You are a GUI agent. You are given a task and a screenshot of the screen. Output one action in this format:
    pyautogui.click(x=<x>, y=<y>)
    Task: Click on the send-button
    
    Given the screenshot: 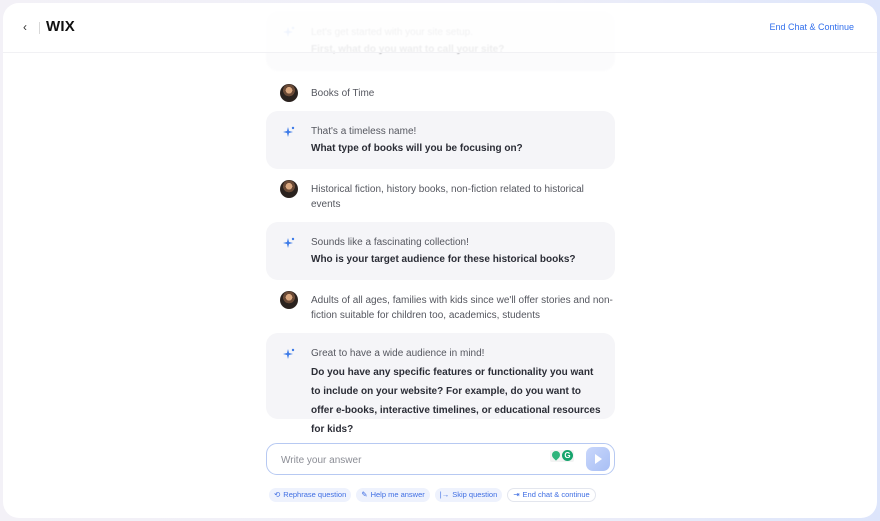 What is the action you would take?
    pyautogui.click(x=598, y=459)
    